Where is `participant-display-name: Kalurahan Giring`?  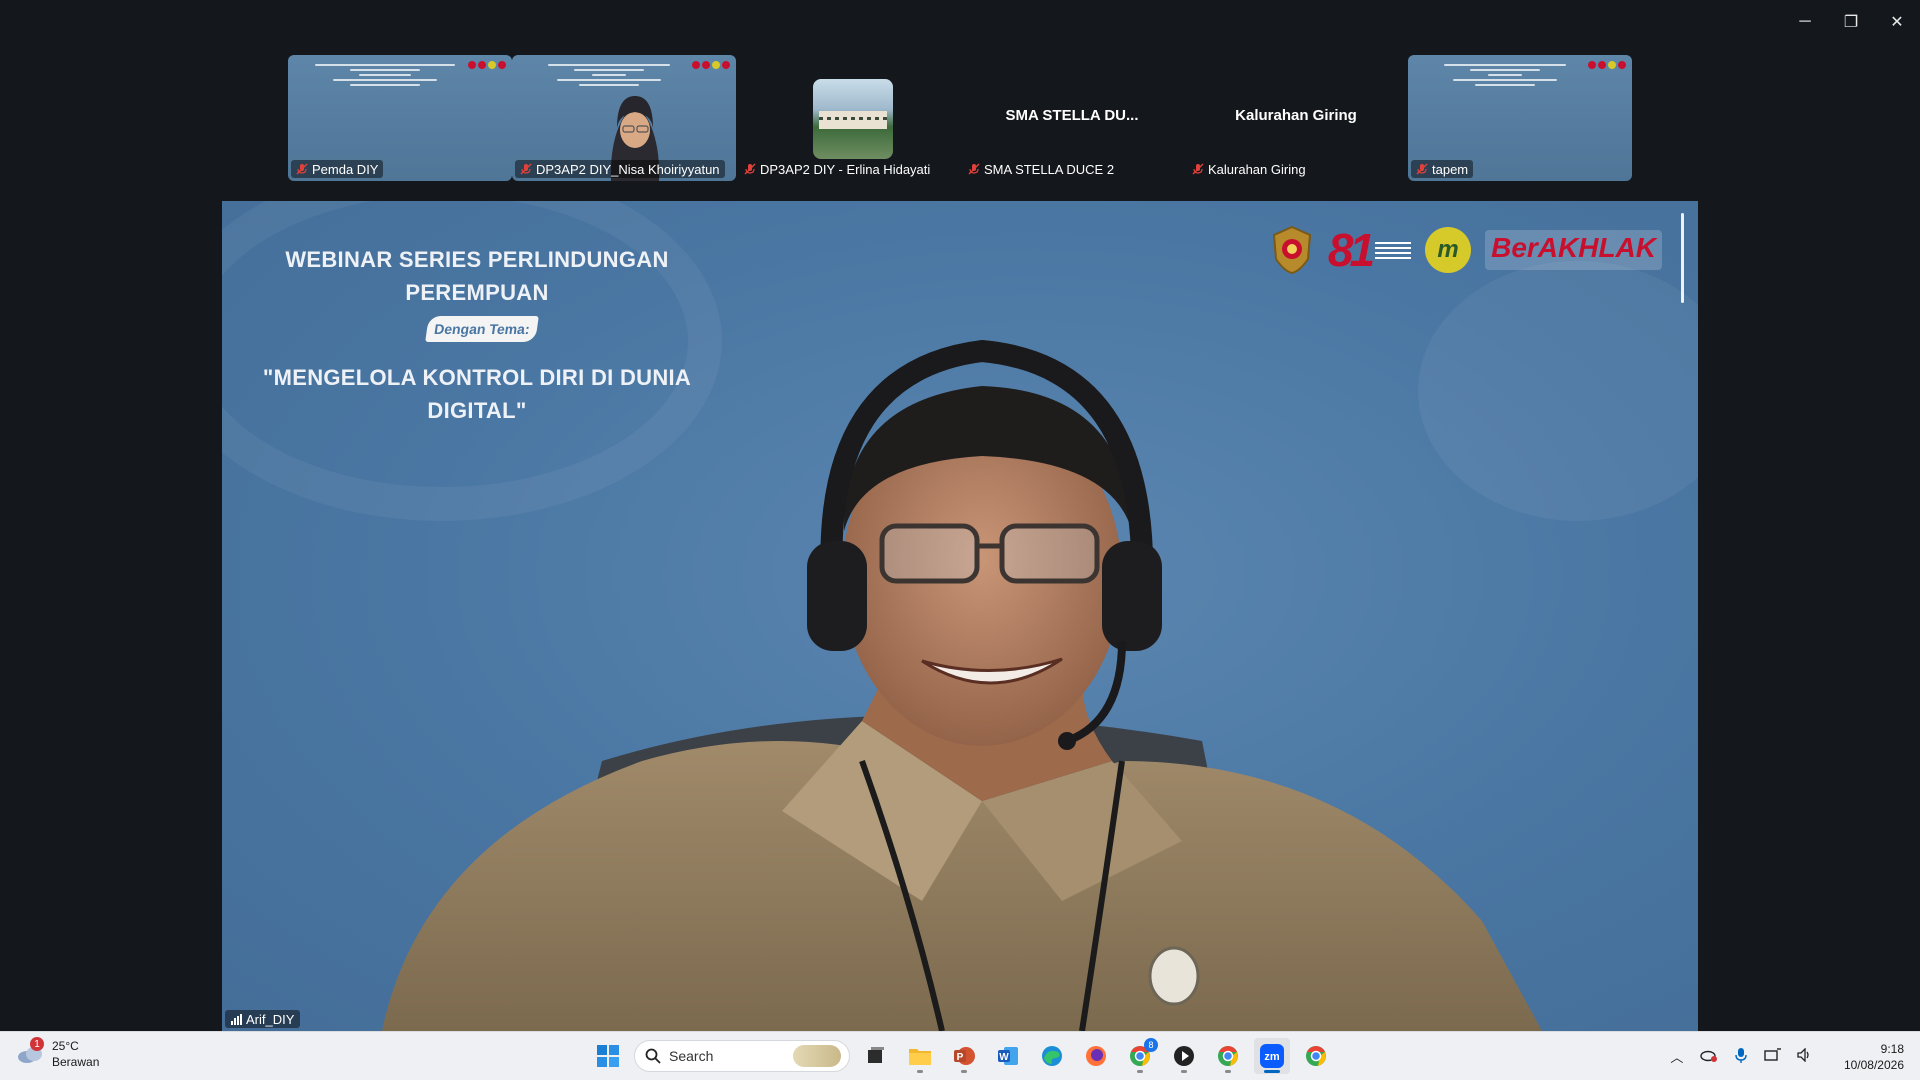
participant-display-name: Kalurahan Giring is located at coordinates (1296, 115).